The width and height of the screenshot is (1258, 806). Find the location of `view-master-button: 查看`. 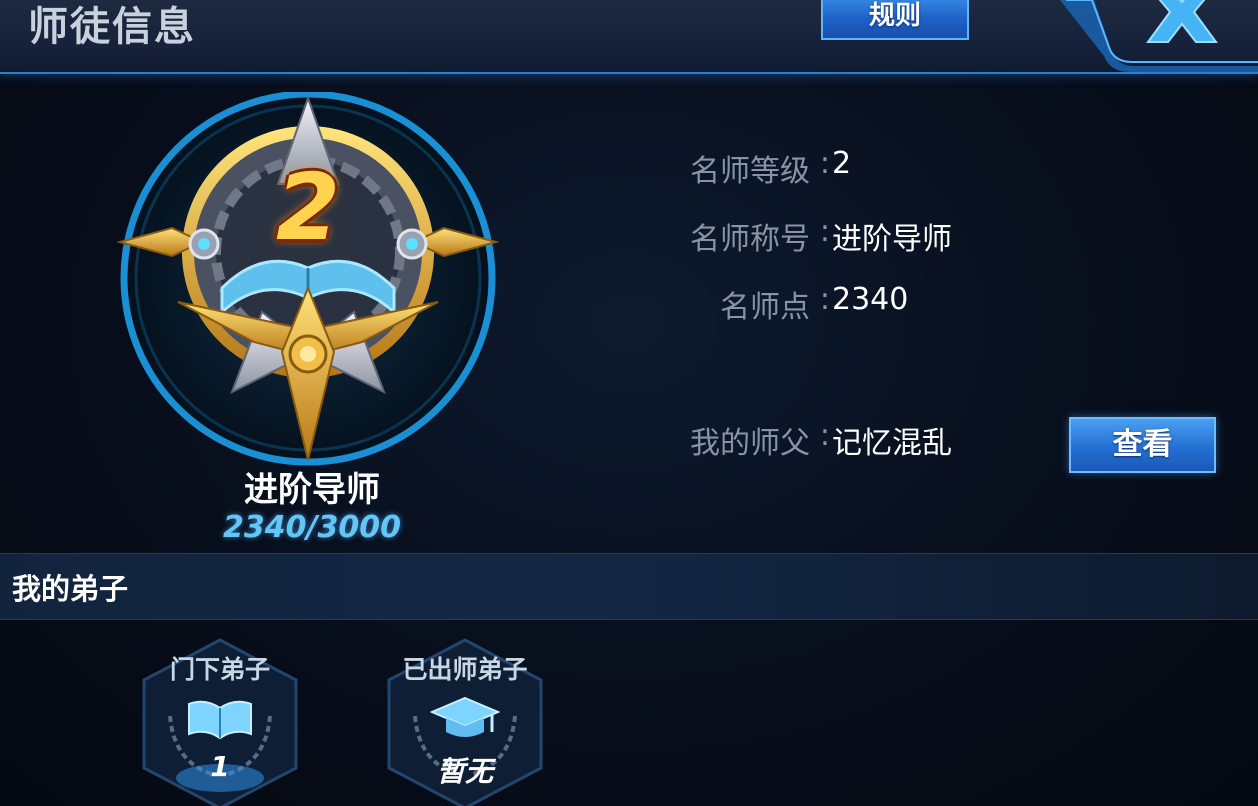

view-master-button: 查看 is located at coordinates (1142, 445).